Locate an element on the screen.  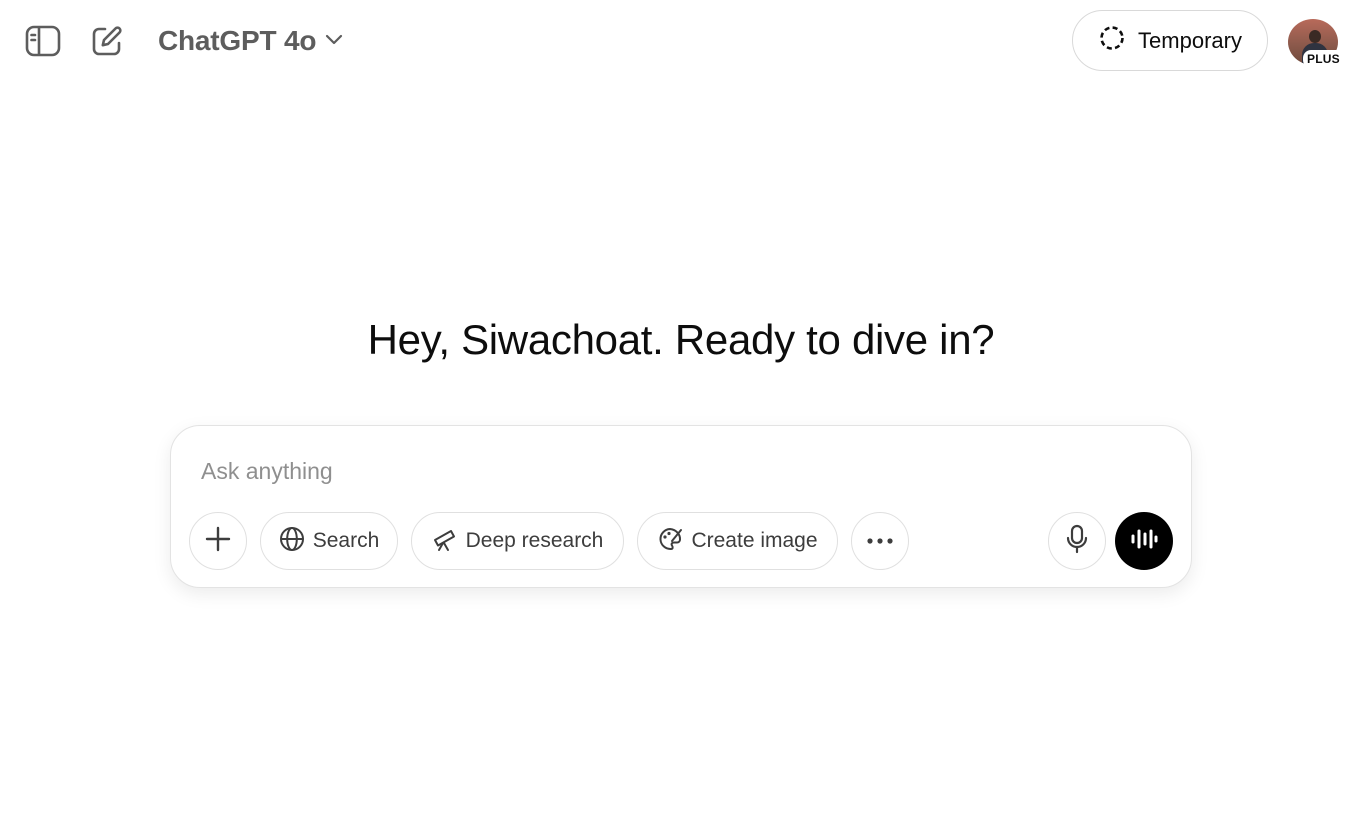
palette-icon is located at coordinates (670, 541).